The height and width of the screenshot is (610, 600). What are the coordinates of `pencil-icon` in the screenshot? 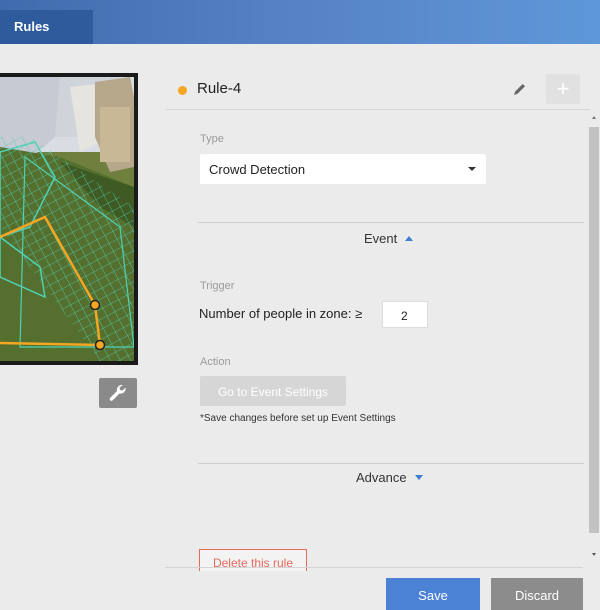 It's located at (519, 89).